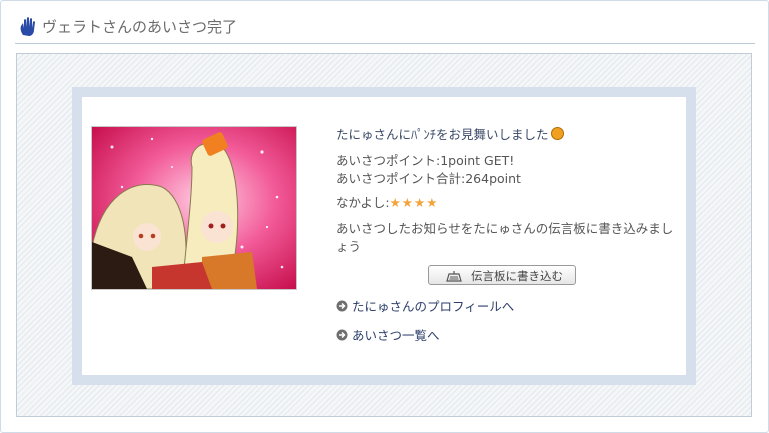 Image resolution: width=769 pixels, height=433 pixels. What do you see at coordinates (428, 178) in the screenshot?
I see `points-total: あいさつポイント合計:264point` at bounding box center [428, 178].